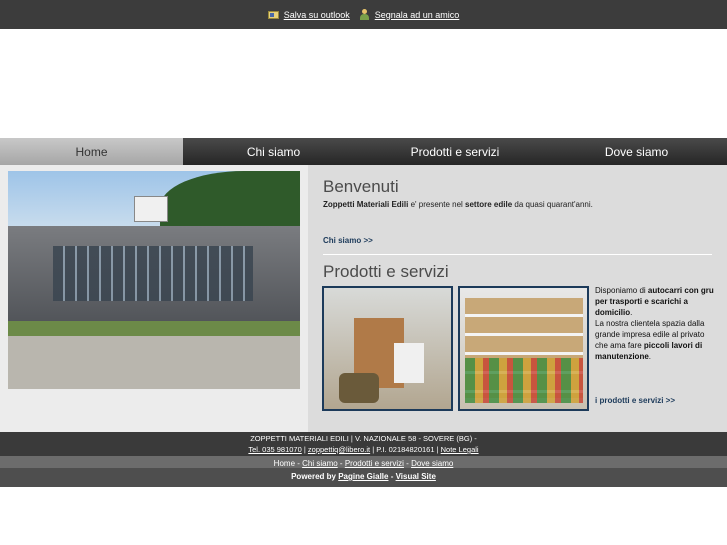  What do you see at coordinates (517, 254) in the screenshot?
I see `divider` at bounding box center [517, 254].